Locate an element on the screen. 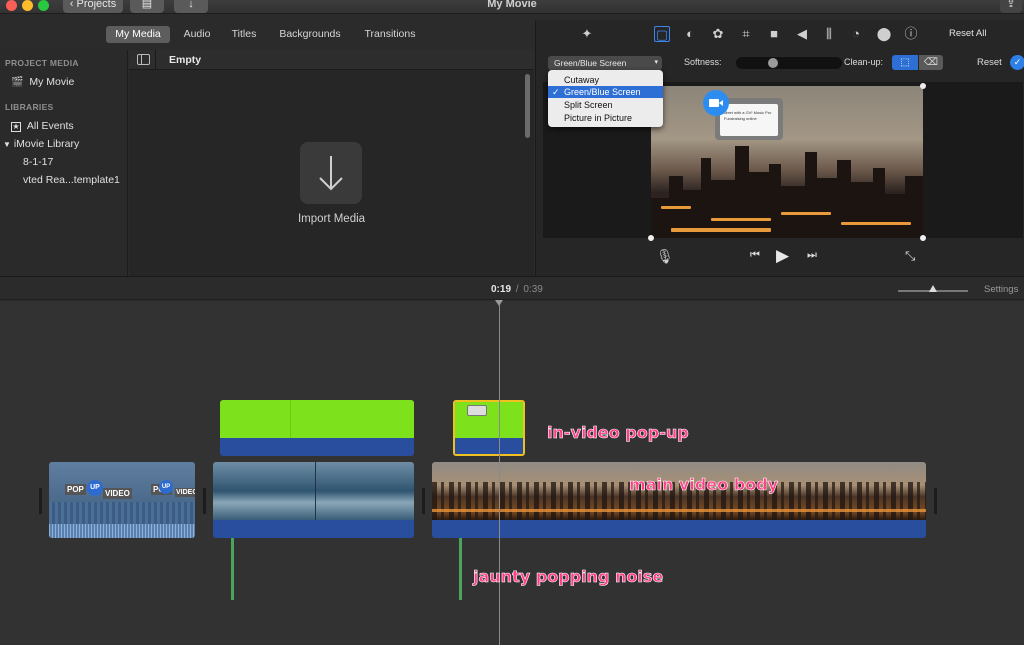 Image resolution: width=1024 pixels, height=645 pixels. clip-filter-icon: ⬤ is located at coordinates (884, 34).